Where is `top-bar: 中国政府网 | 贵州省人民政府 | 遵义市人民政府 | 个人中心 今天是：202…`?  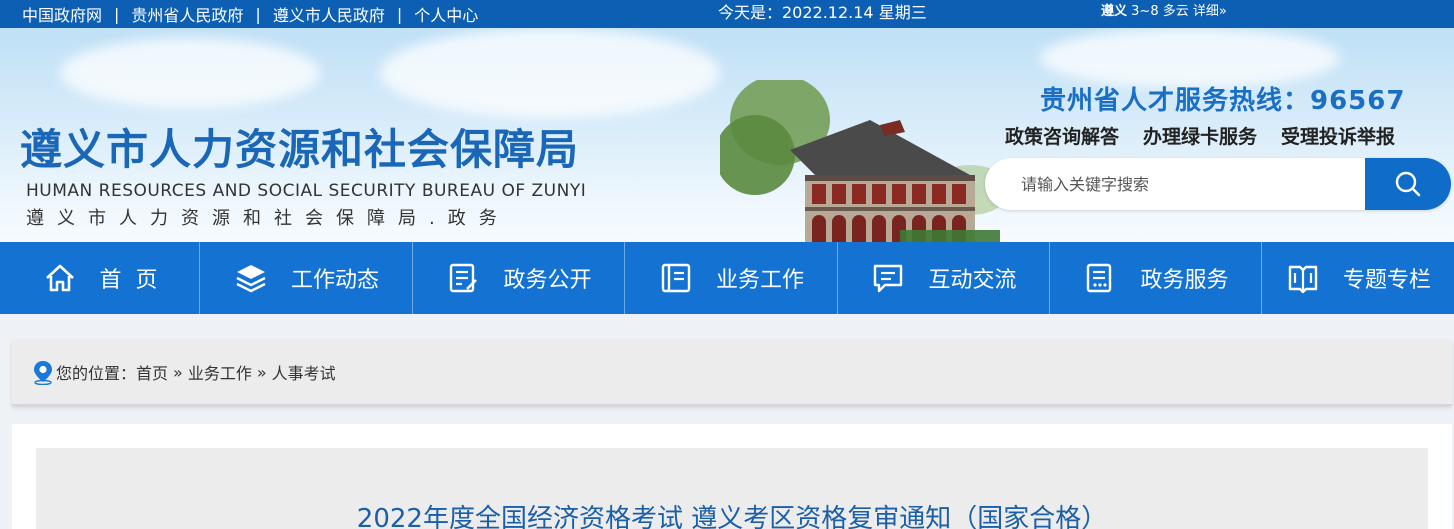
top-bar: 中国政府网 | 贵州省人民政府 | 遵义市人民政府 | 个人中心 今天是：202… is located at coordinates (727, 14).